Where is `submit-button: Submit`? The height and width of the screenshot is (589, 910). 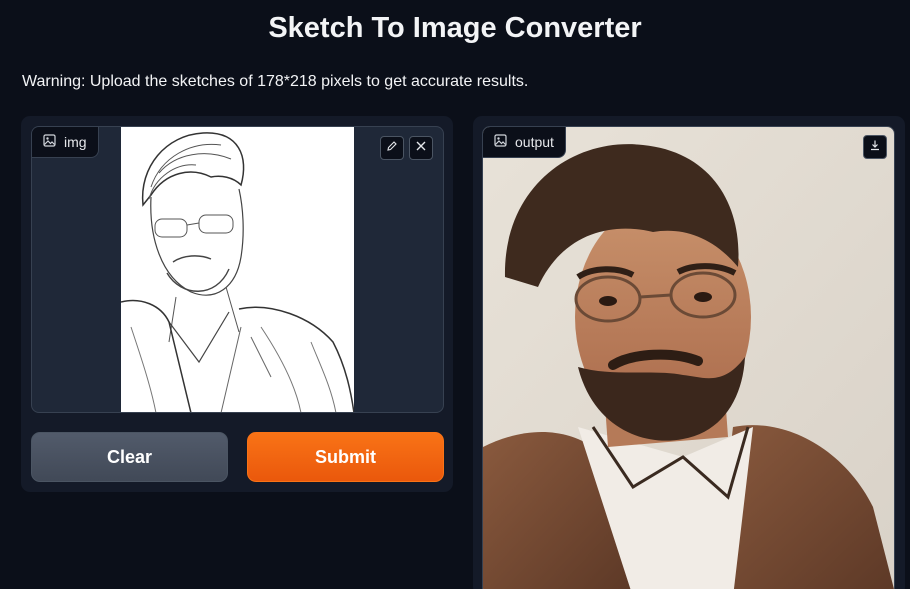
submit-button: Submit is located at coordinates (345, 457).